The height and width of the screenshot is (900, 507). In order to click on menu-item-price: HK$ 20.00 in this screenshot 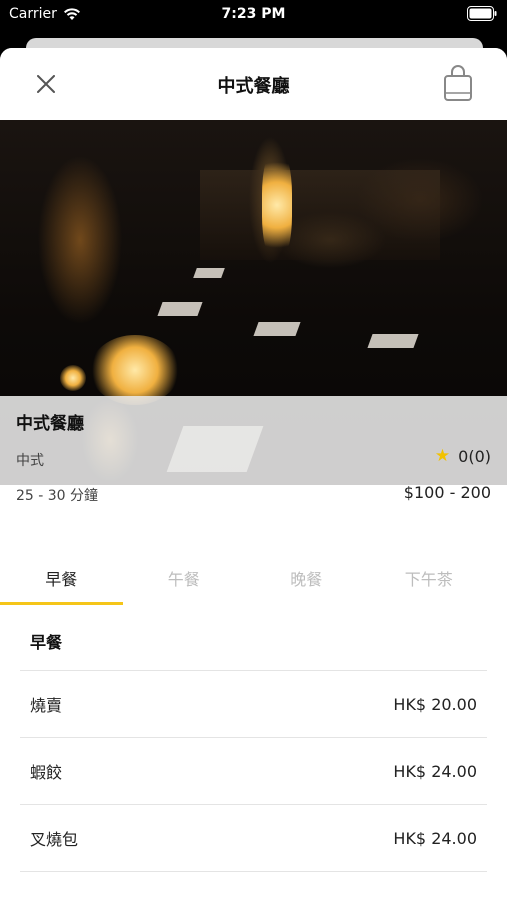, I will do `click(435, 704)`.